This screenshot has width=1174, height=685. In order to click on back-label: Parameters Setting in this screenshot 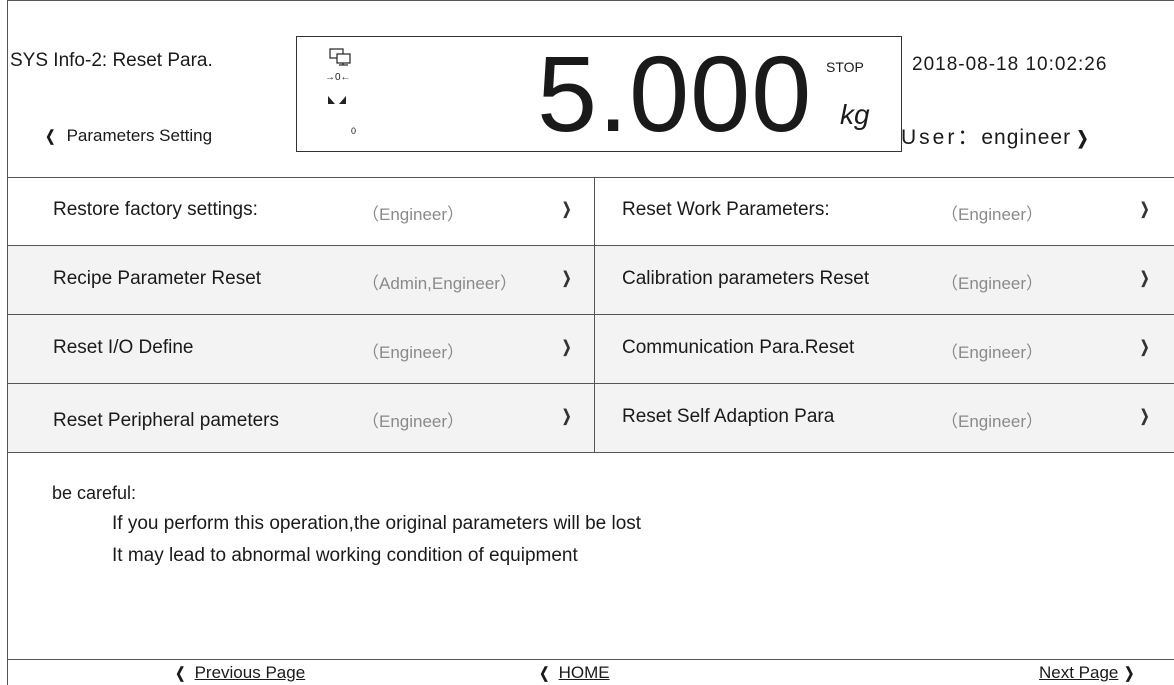, I will do `click(139, 135)`.